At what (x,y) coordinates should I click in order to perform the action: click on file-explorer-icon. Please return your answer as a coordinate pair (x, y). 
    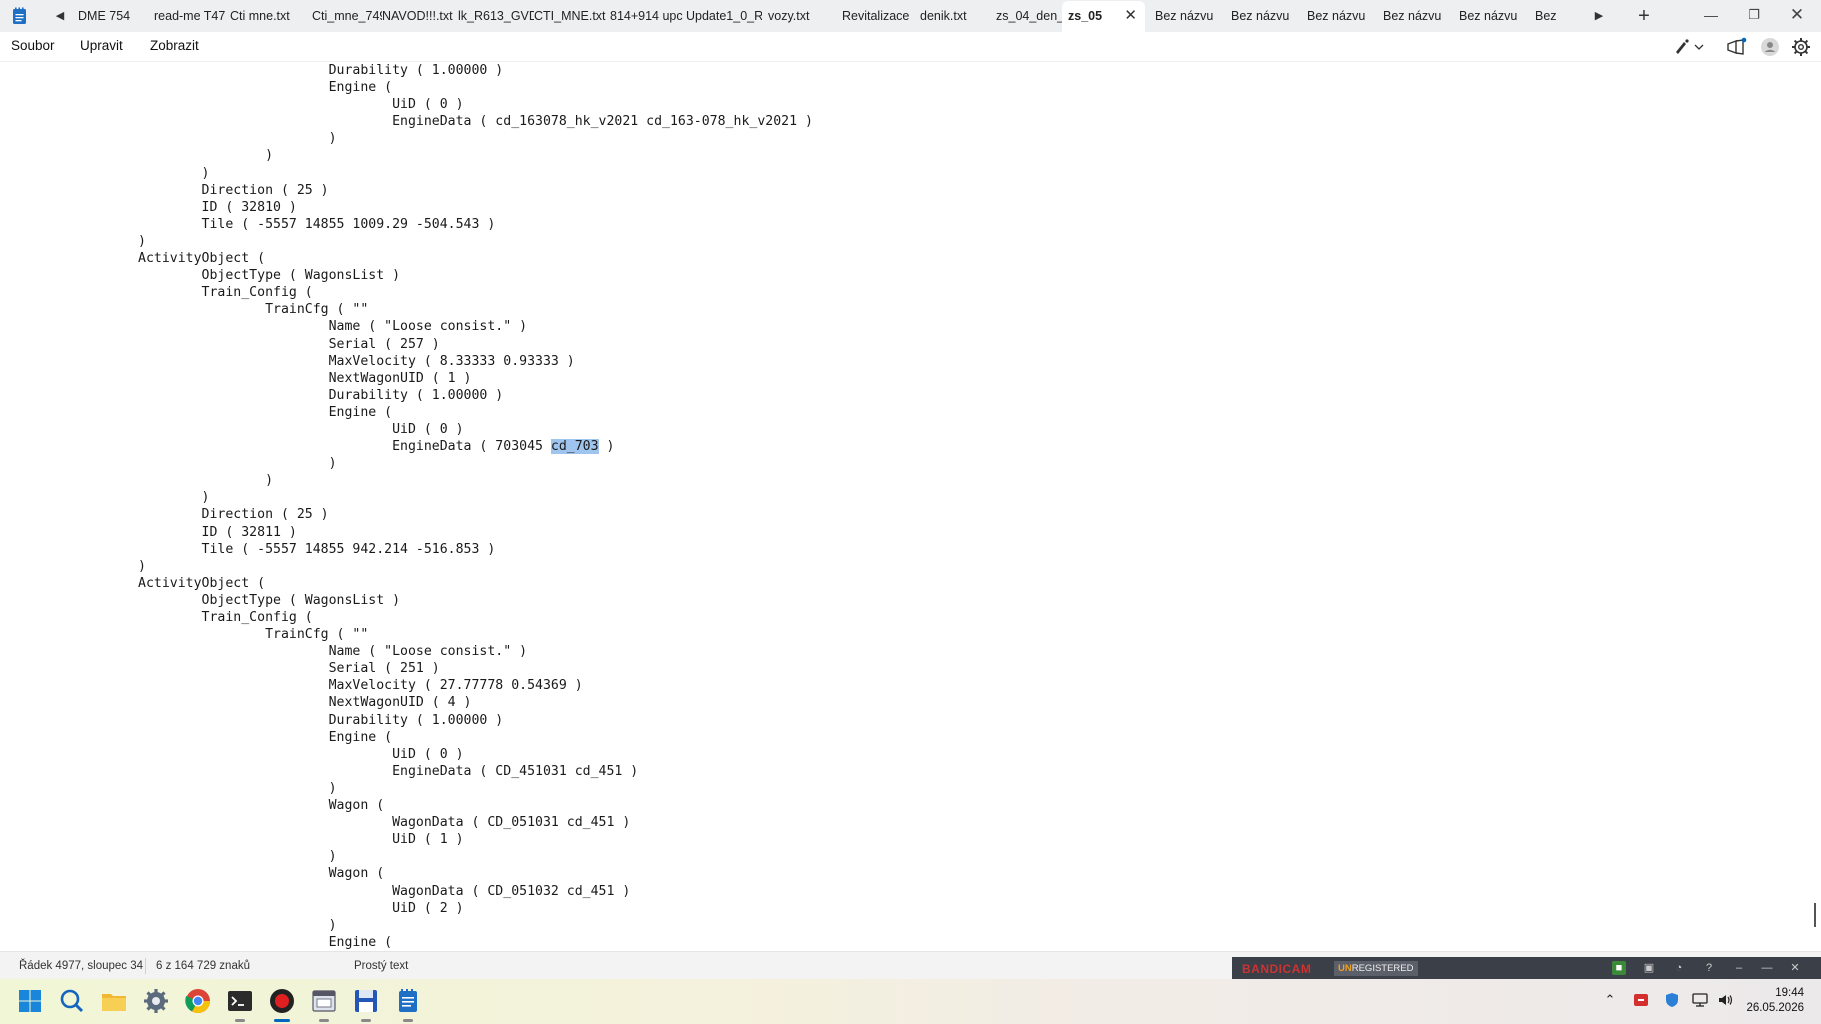
    Looking at the image, I should click on (114, 1001).